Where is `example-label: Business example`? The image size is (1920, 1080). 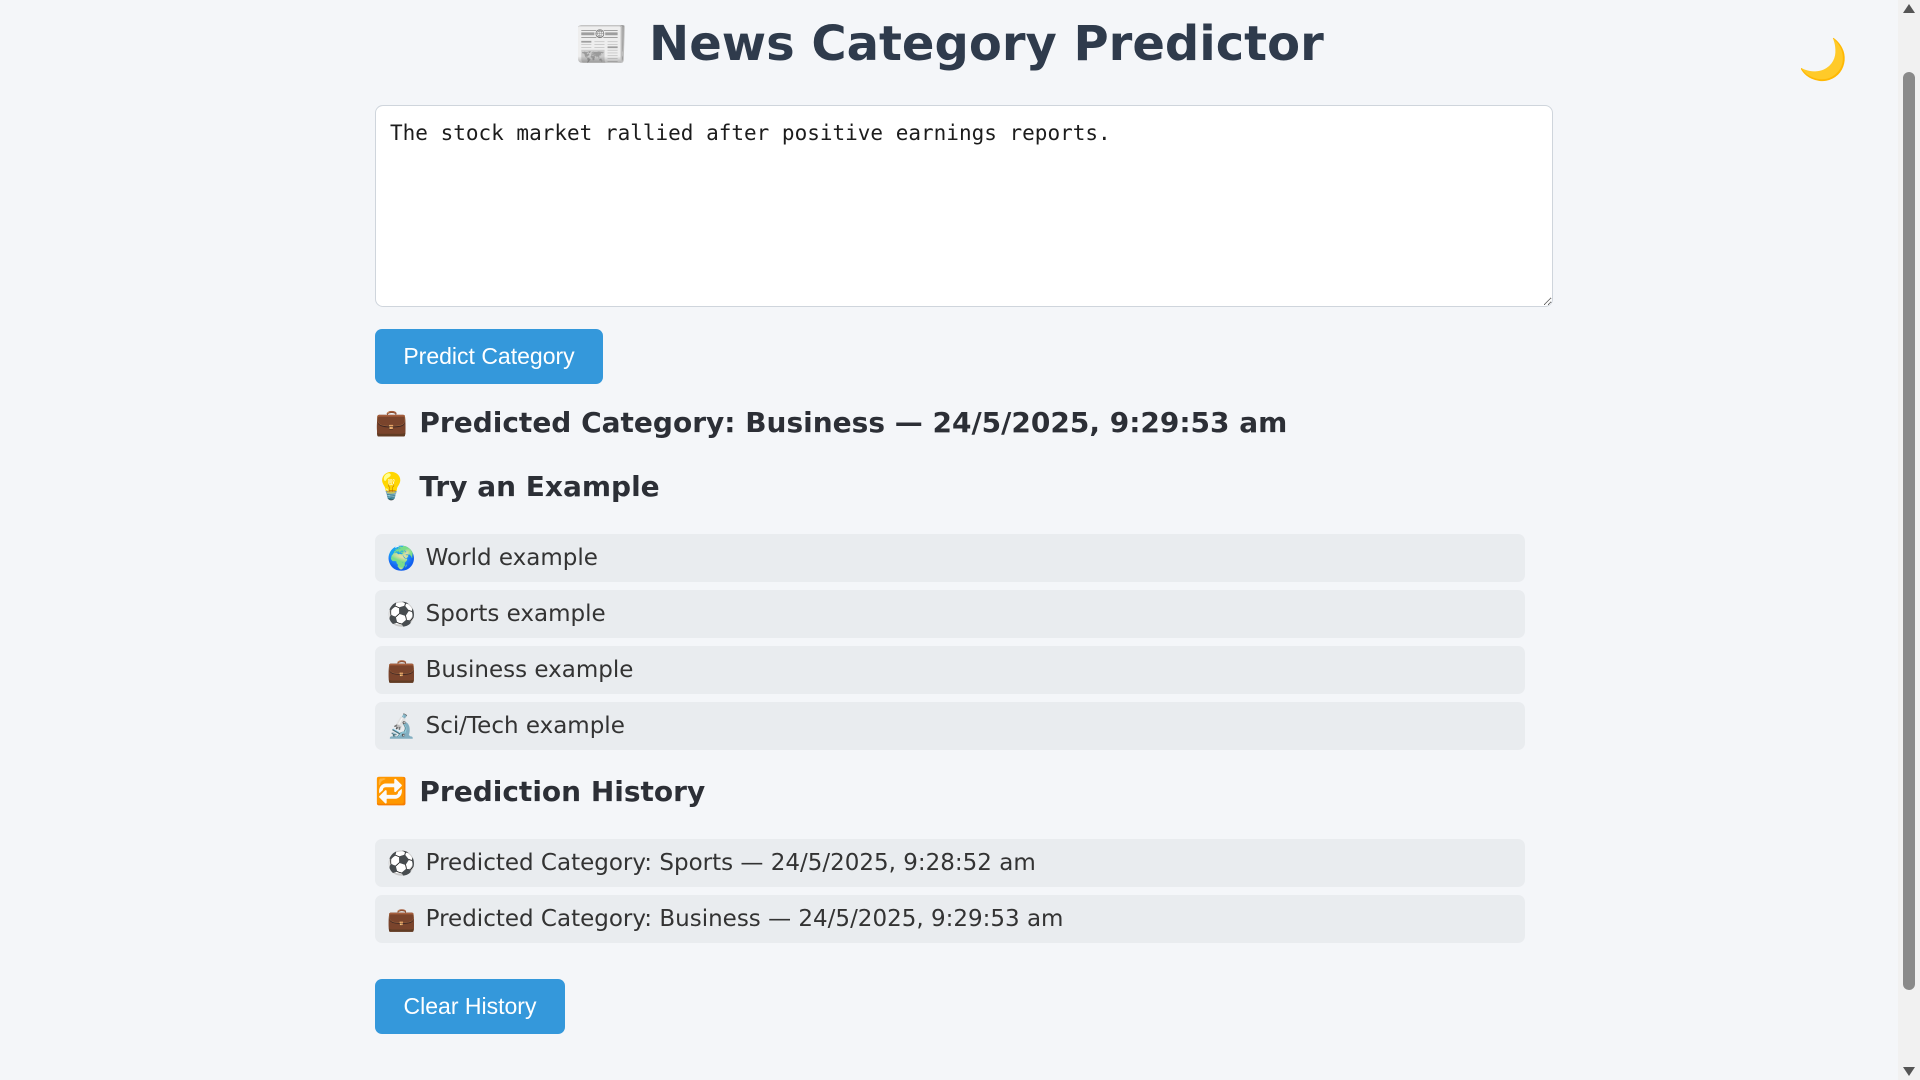
example-label: Business example is located at coordinates (529, 670).